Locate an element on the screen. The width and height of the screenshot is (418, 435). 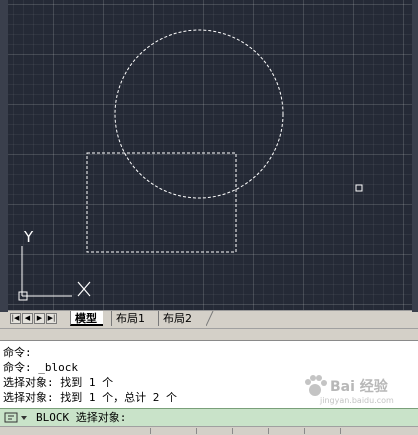
selected-rectangle is located at coordinates (161, 202).